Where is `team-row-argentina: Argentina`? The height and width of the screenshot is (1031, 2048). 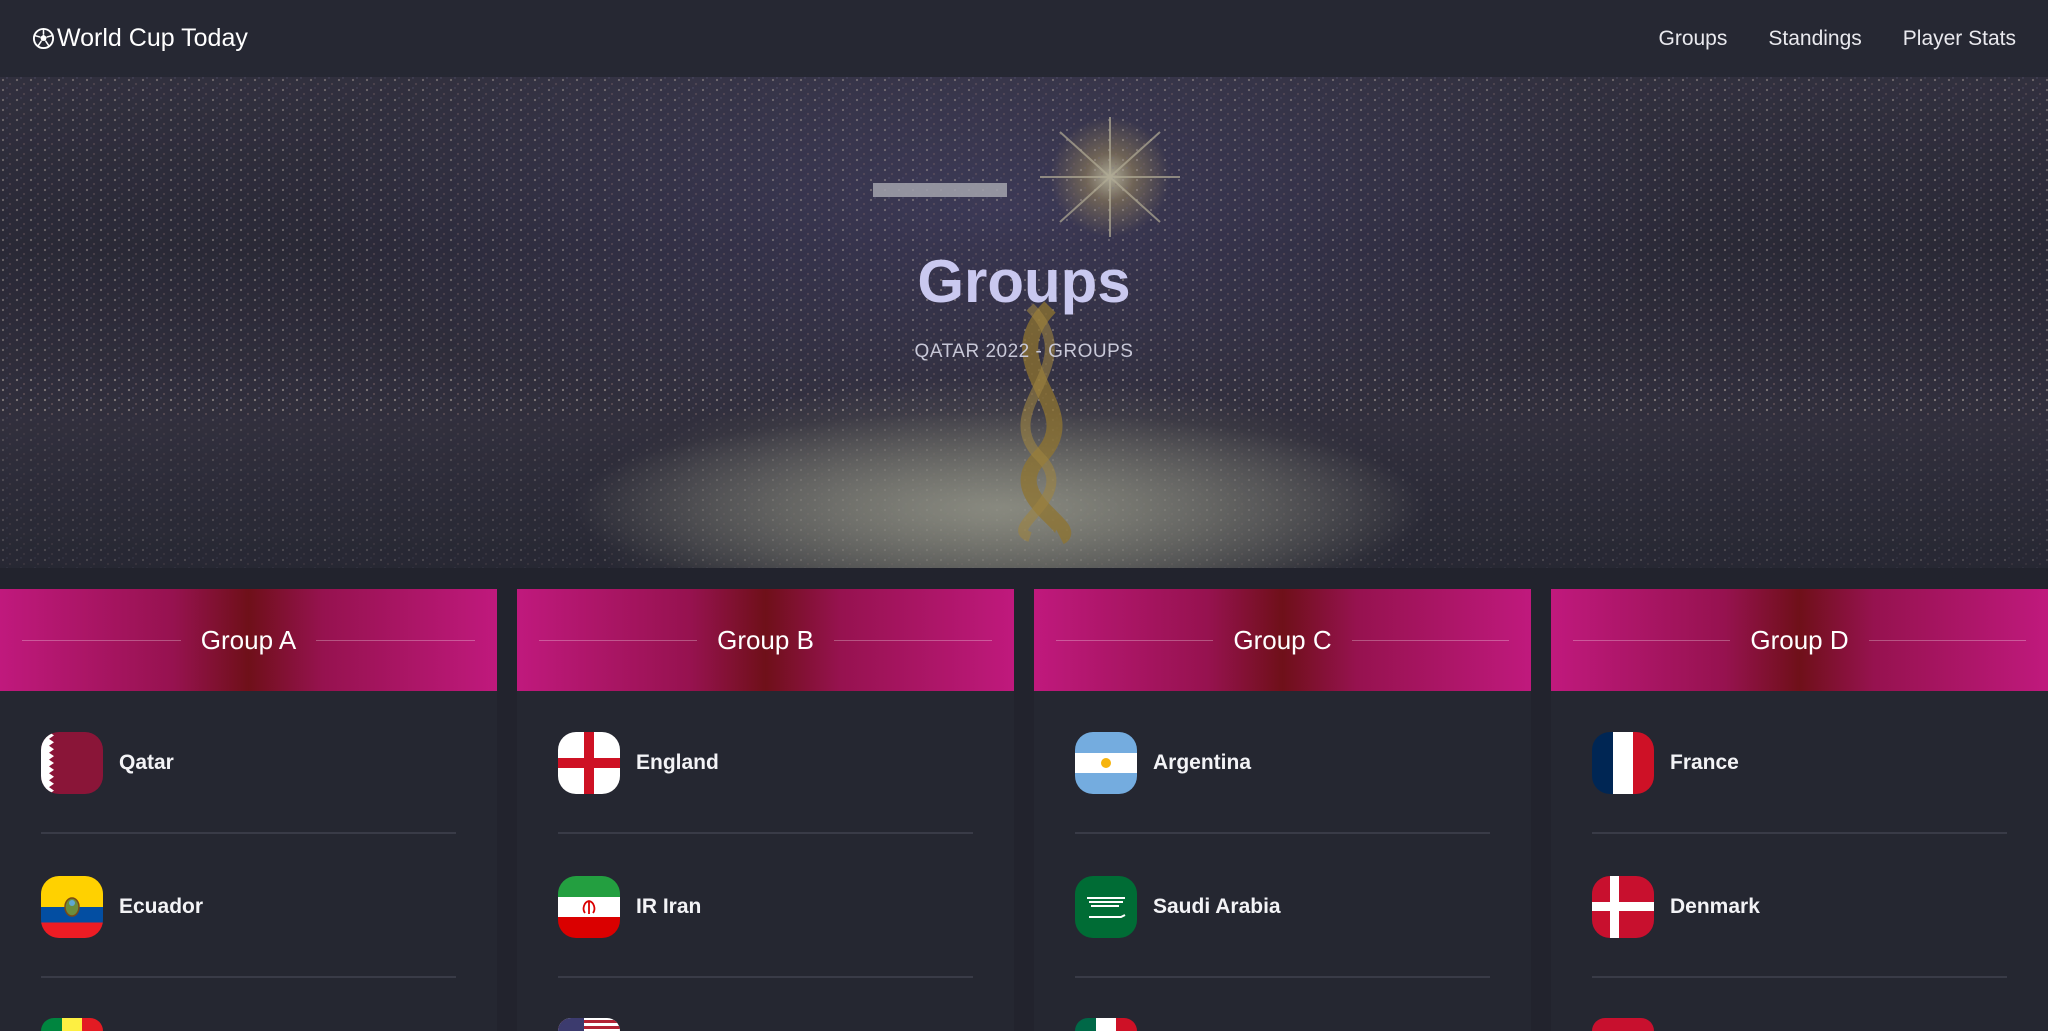 team-row-argentina: Argentina is located at coordinates (1282, 763).